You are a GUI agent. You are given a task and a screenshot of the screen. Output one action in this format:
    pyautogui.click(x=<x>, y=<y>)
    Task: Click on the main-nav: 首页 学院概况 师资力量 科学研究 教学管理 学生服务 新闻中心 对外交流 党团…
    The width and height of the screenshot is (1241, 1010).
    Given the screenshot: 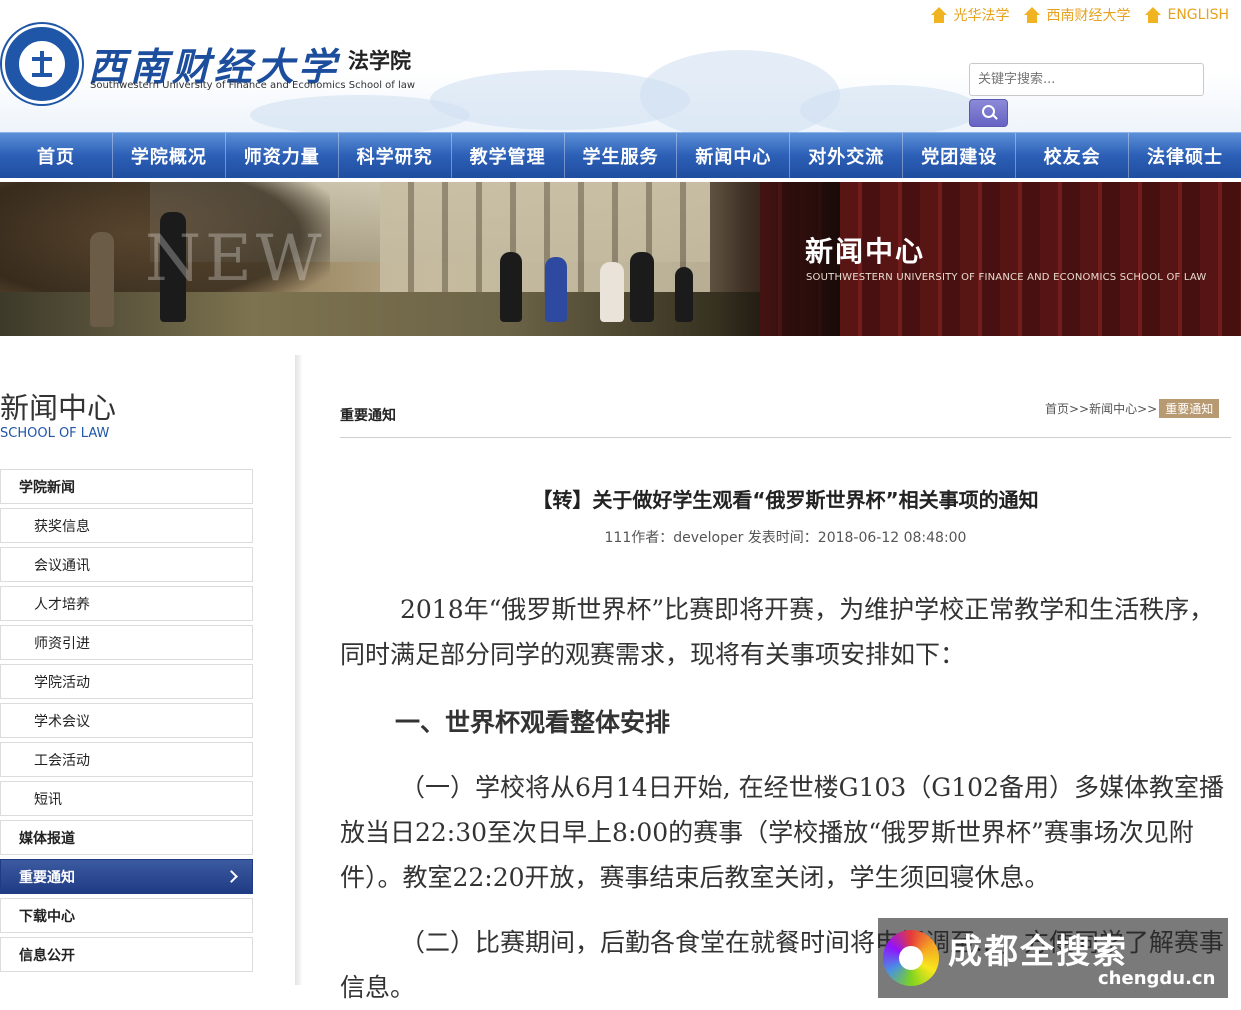 What is the action you would take?
    pyautogui.click(x=620, y=155)
    